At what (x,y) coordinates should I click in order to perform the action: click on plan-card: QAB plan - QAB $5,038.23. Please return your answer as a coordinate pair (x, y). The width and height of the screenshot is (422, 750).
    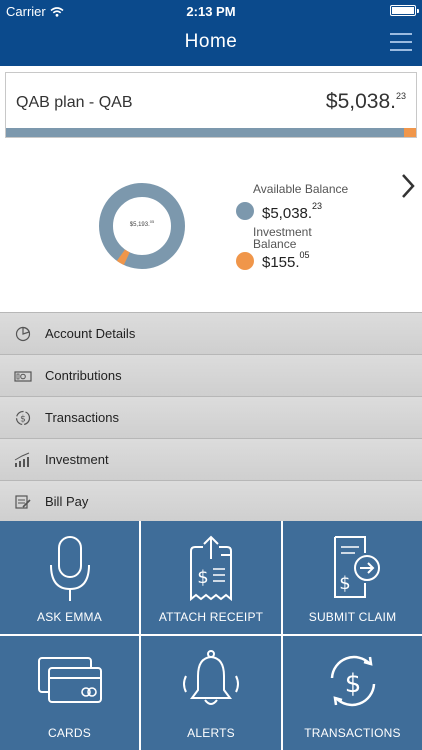
    Looking at the image, I should click on (211, 105).